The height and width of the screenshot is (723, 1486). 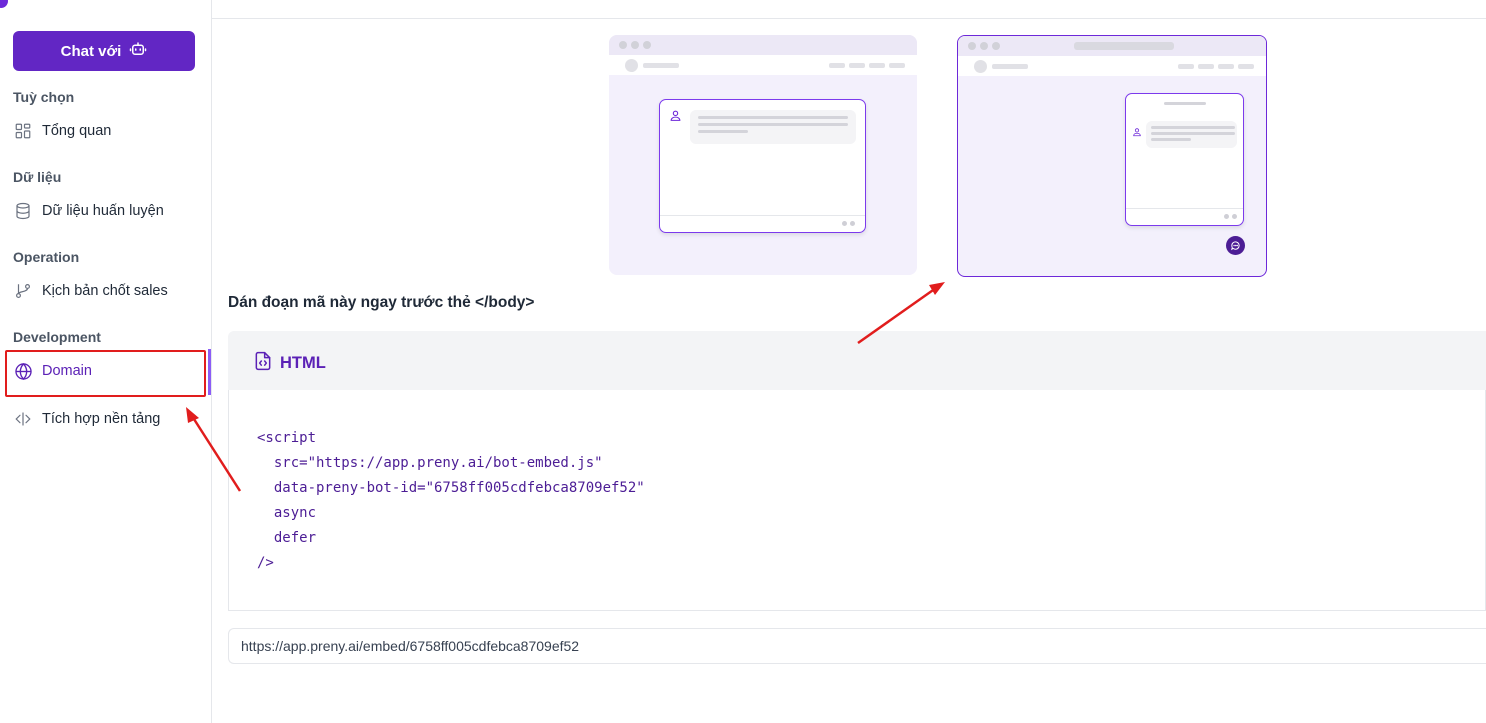 I want to click on sidebar-item-platform-integration: Tích hợp nền tảng, so click(x=86, y=419).